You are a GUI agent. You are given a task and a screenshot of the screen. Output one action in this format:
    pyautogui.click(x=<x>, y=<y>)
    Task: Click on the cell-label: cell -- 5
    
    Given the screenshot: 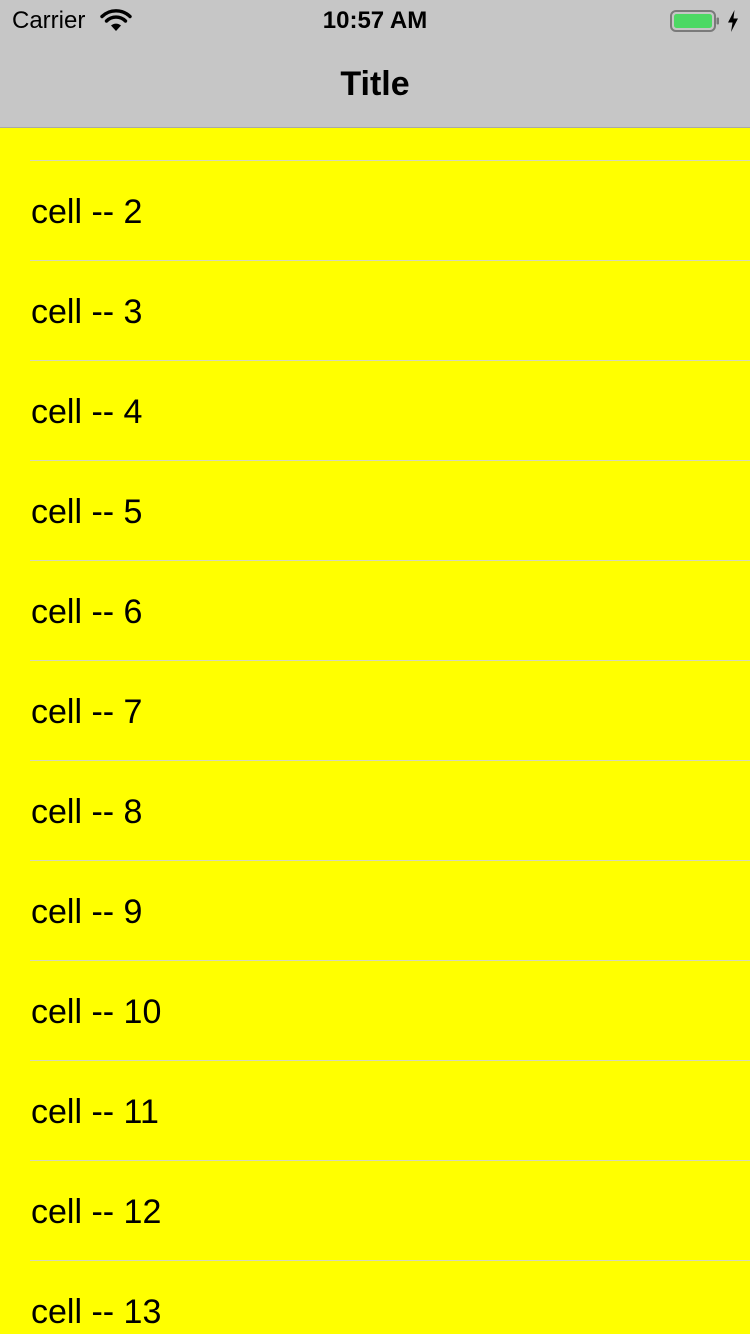 What is the action you would take?
    pyautogui.click(x=87, y=512)
    